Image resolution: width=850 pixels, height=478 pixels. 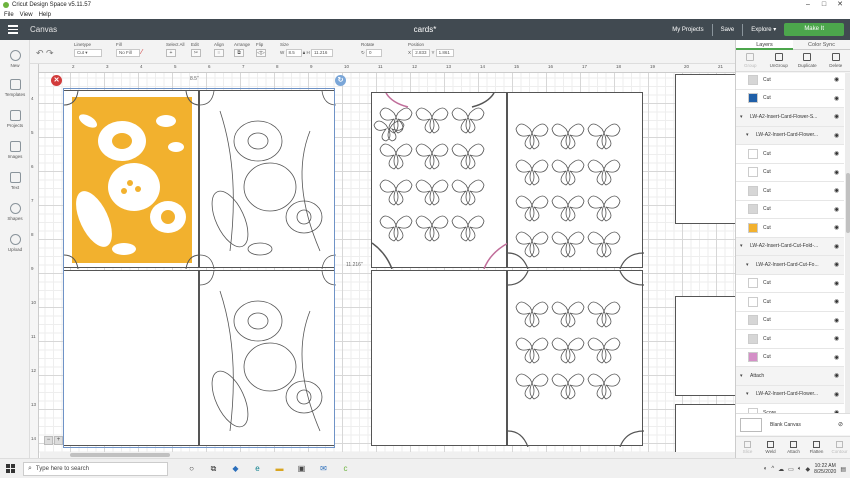 What do you see at coordinates (848, 203) in the screenshot?
I see `layers-scroll-thumb` at bounding box center [848, 203].